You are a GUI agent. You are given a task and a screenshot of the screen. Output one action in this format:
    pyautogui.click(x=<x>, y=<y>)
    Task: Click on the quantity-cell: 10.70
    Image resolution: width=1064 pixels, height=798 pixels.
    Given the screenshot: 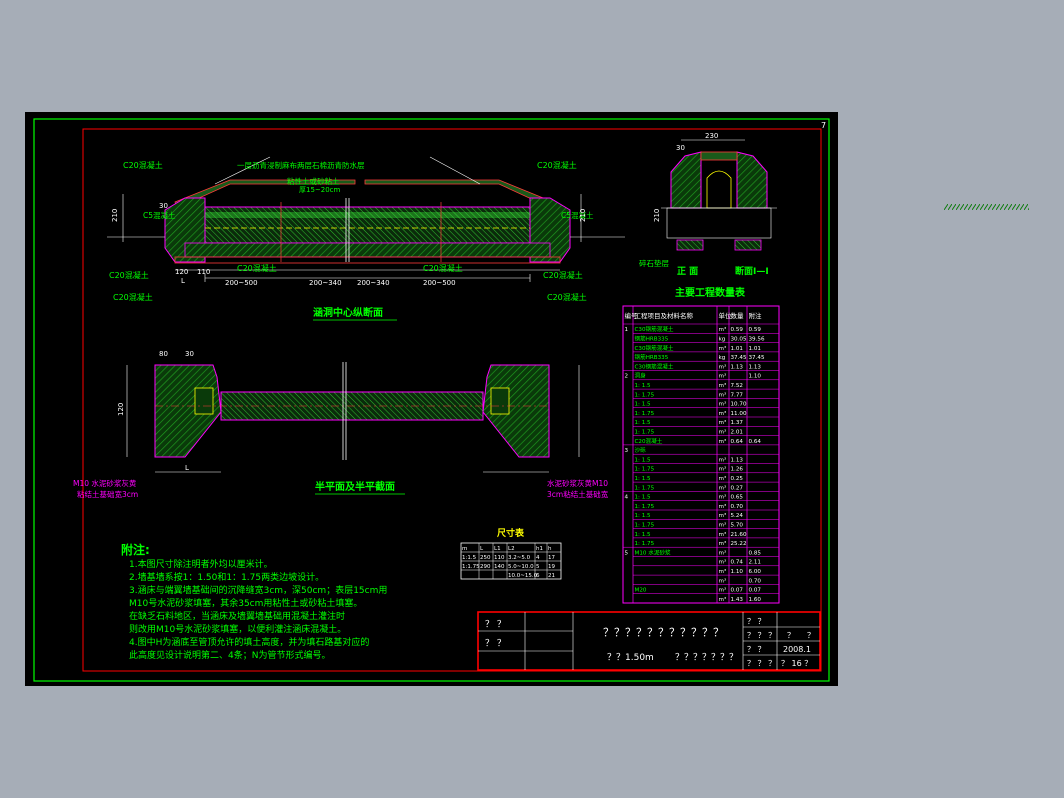 What is the action you would take?
    pyautogui.click(x=739, y=405)
    